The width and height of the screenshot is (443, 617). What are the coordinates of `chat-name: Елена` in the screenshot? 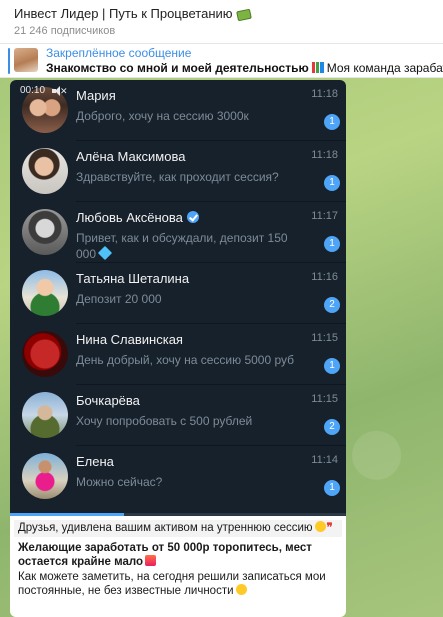 It's located at (95, 461).